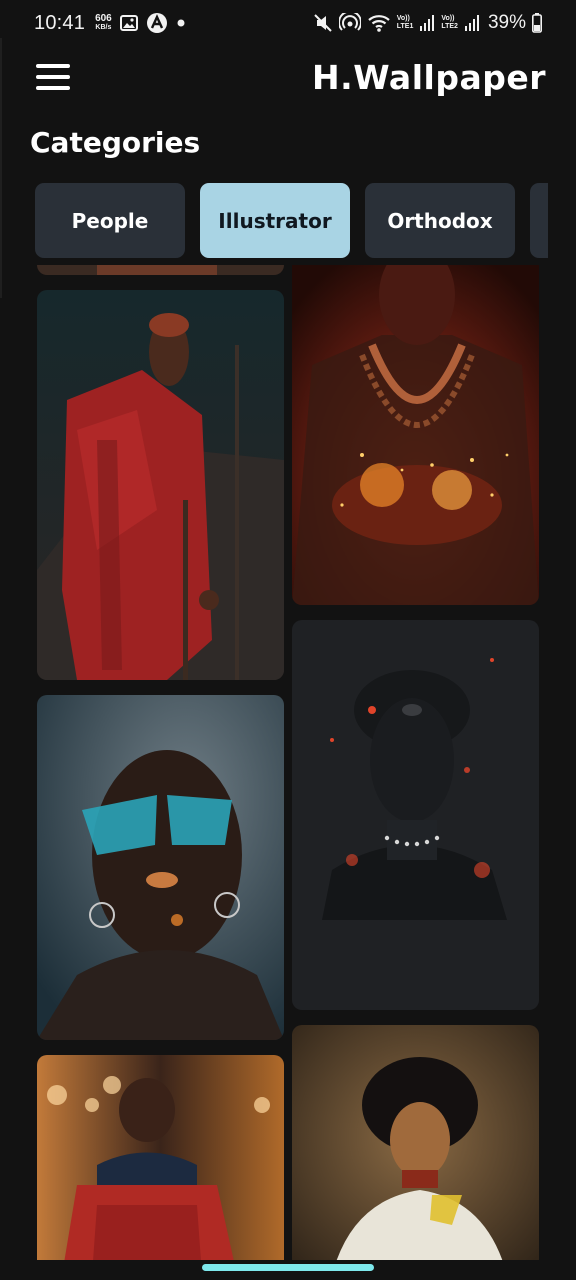 This screenshot has width=576, height=1280. I want to click on app-notification-icon, so click(157, 23).